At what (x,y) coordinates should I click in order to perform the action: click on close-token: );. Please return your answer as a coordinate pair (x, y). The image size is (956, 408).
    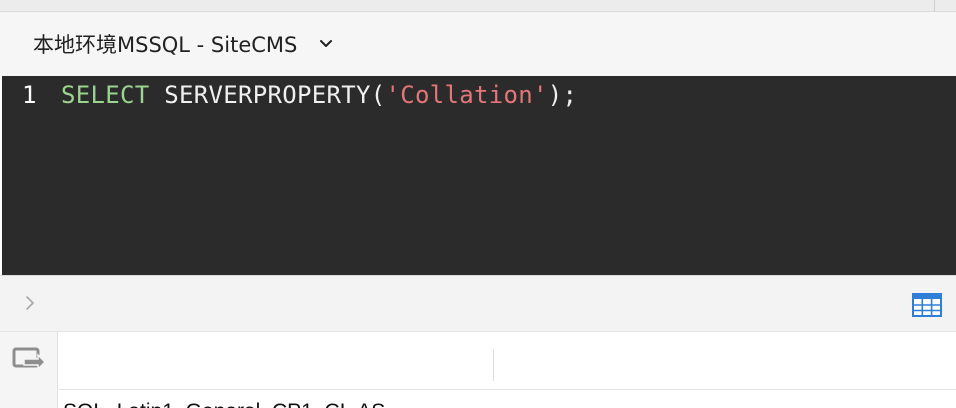
    Looking at the image, I should click on (562, 95).